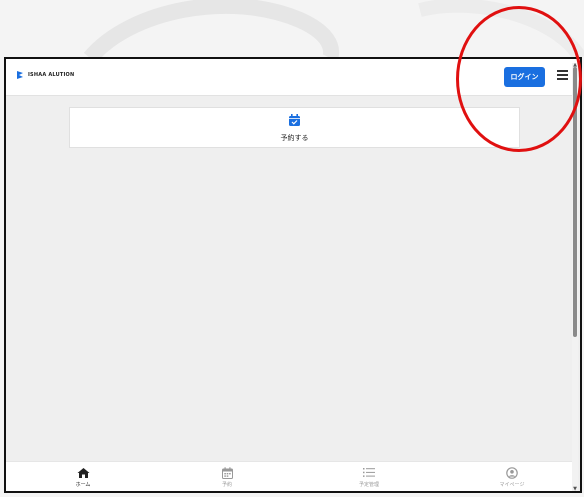 This screenshot has width=584, height=497. Describe the element at coordinates (83, 485) in the screenshot. I see `nav-label-home: ホーム` at that location.